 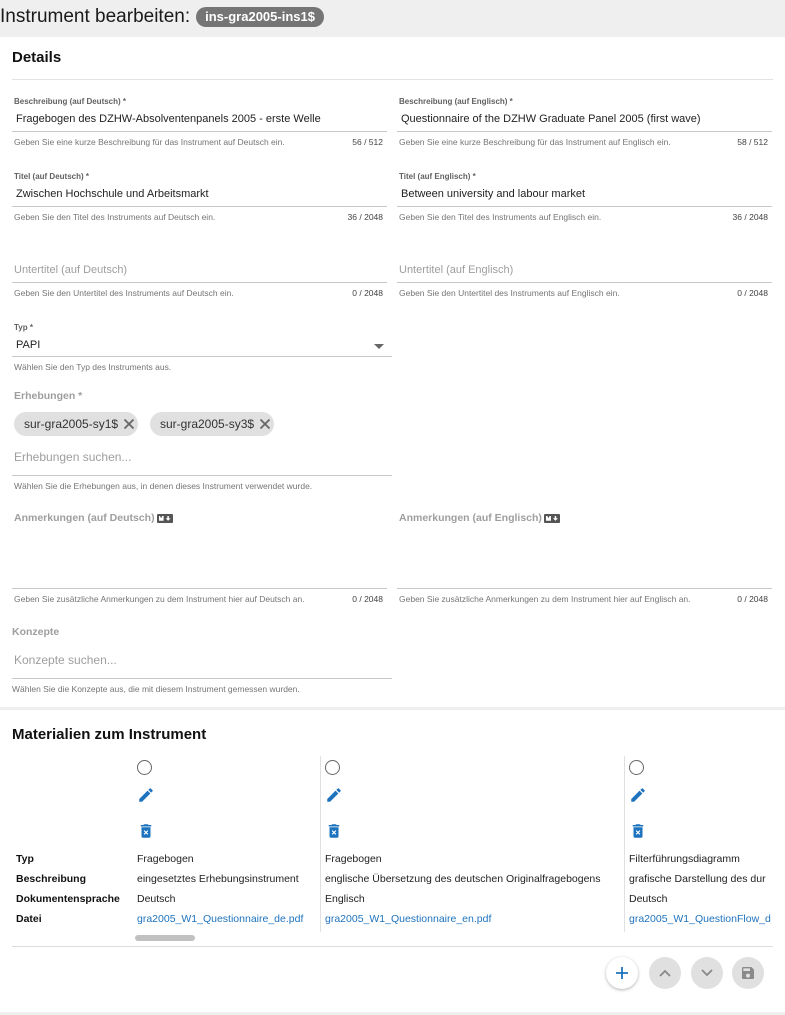 What do you see at coordinates (697, 879) in the screenshot?
I see `material-description: grafische Darstellung des dur` at bounding box center [697, 879].